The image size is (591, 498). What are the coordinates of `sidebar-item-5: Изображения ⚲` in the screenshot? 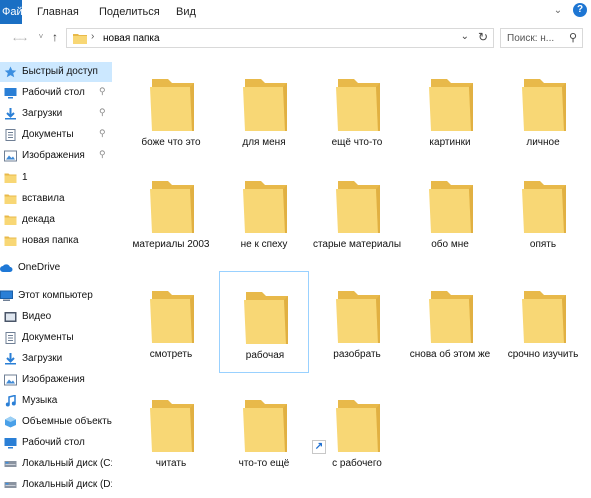 It's located at (56, 156).